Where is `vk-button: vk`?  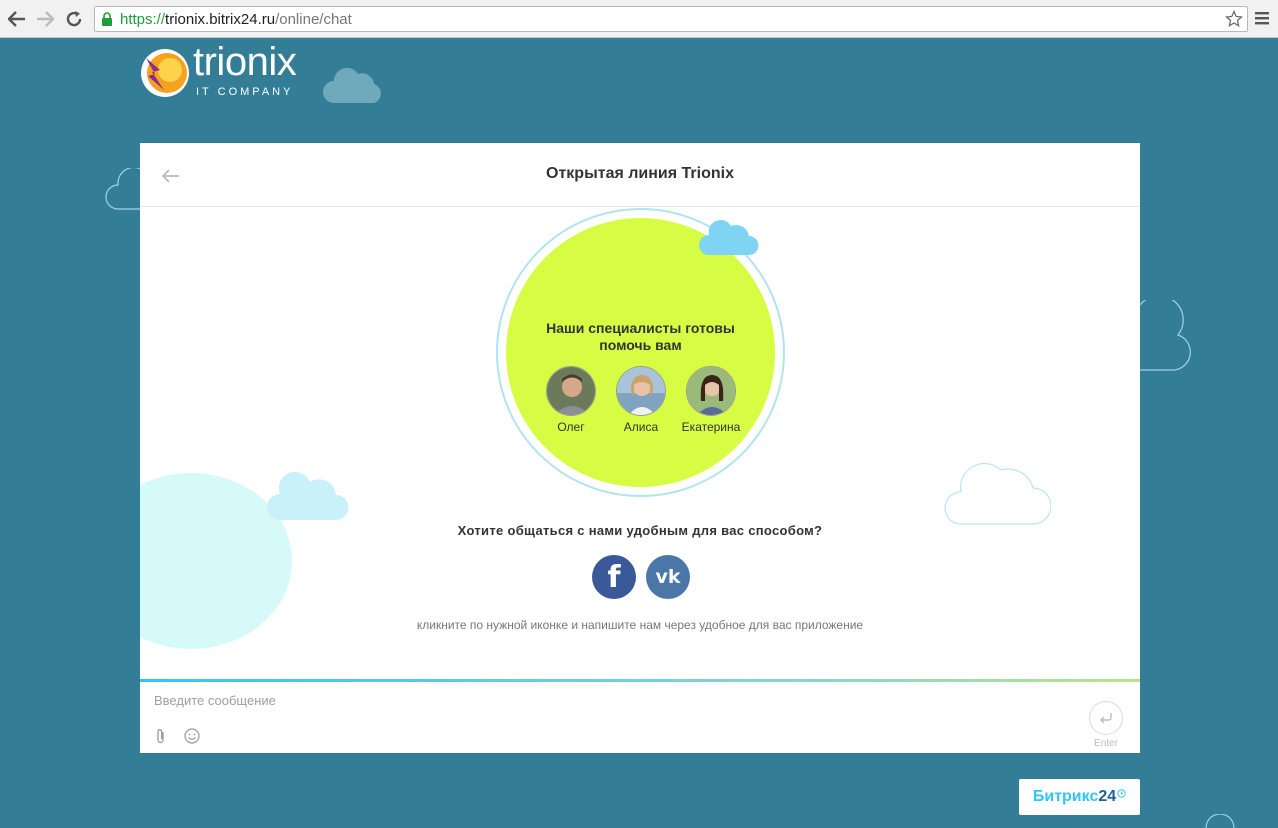 vk-button: vk is located at coordinates (668, 577).